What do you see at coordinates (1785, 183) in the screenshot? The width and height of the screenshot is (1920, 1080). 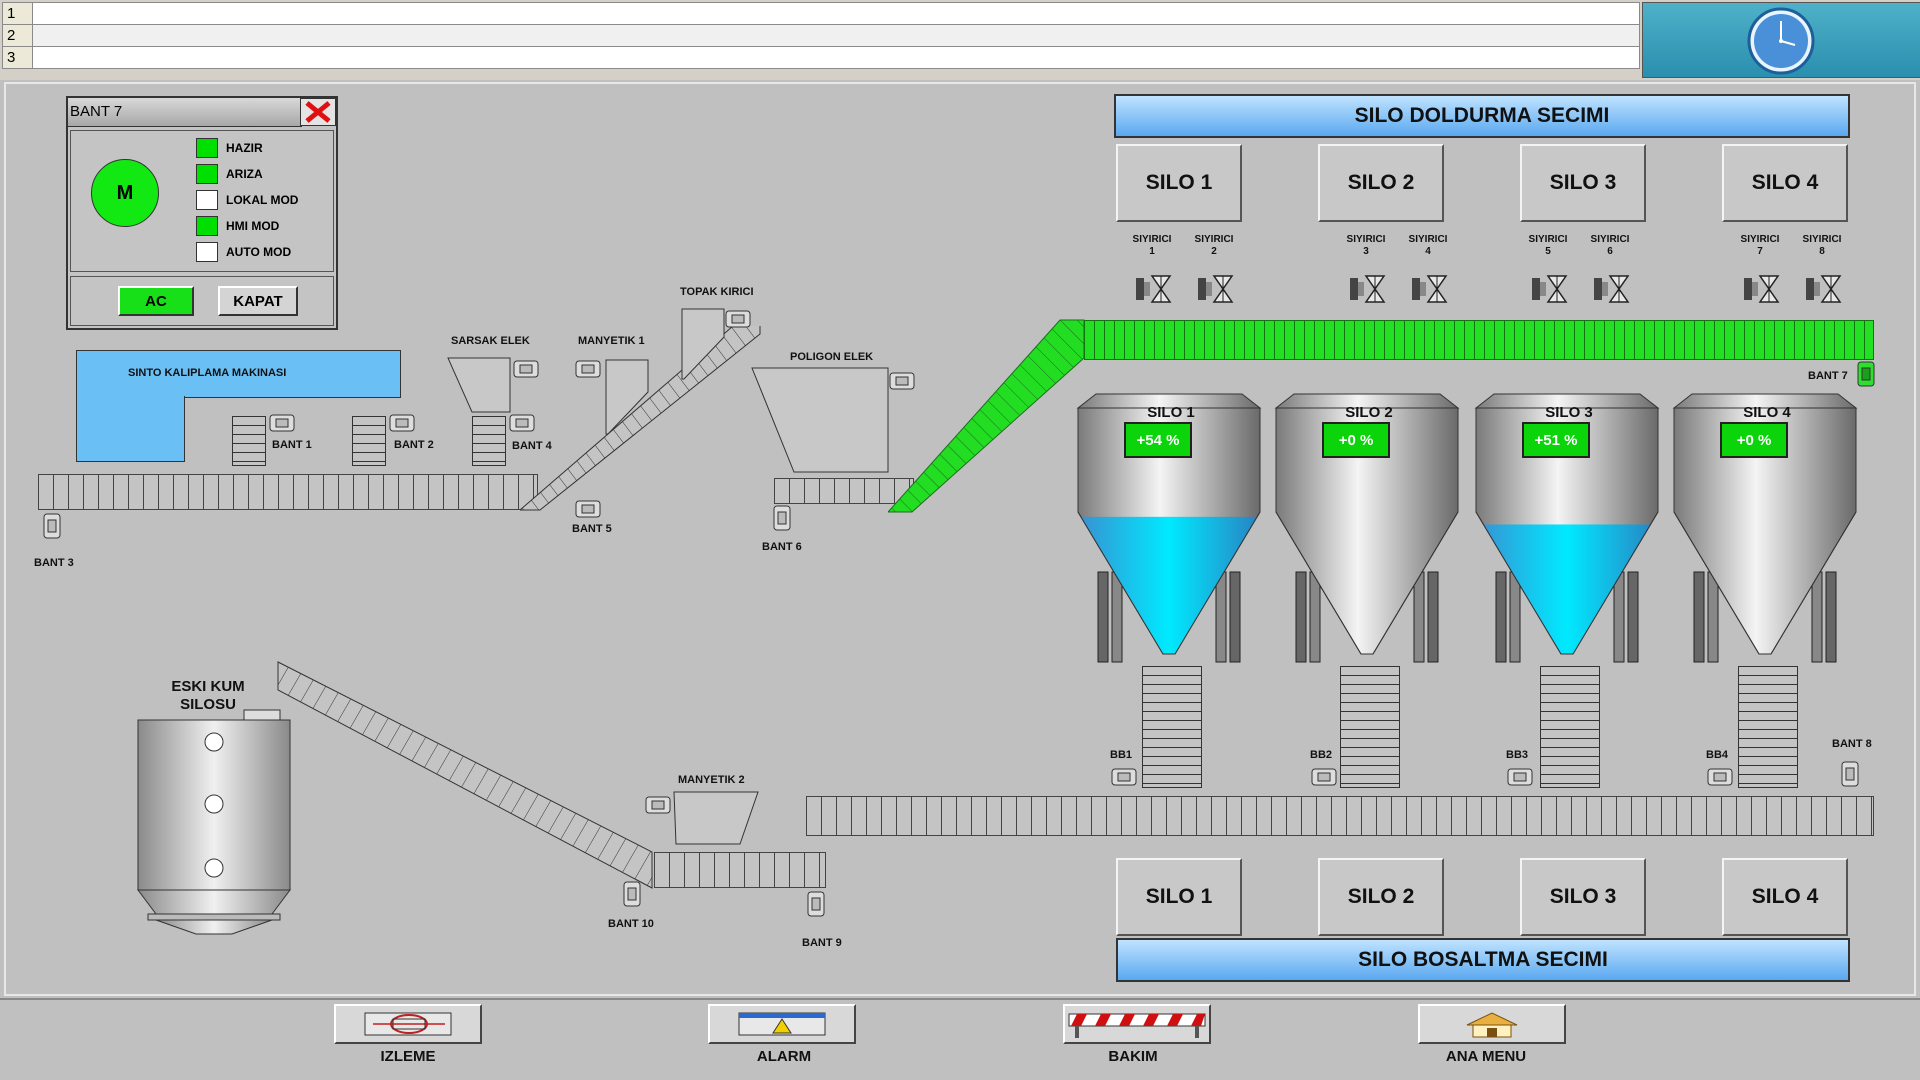 I see `fill-silo-4-button: SILO 4` at bounding box center [1785, 183].